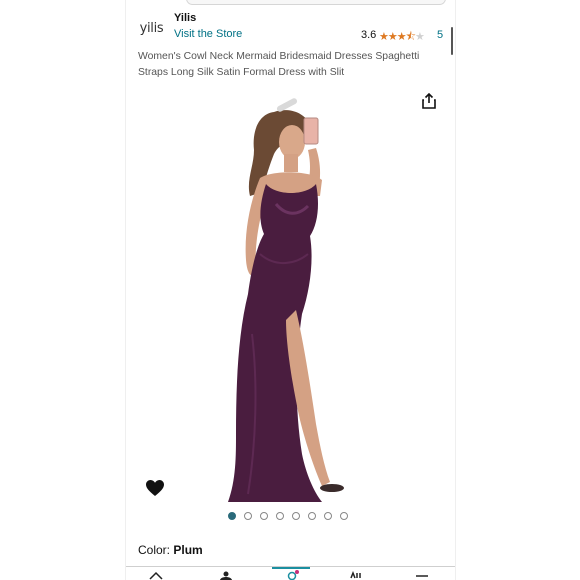 This screenshot has height=580, width=580. What do you see at coordinates (288, 517) in the screenshot?
I see `carousel-dots` at bounding box center [288, 517].